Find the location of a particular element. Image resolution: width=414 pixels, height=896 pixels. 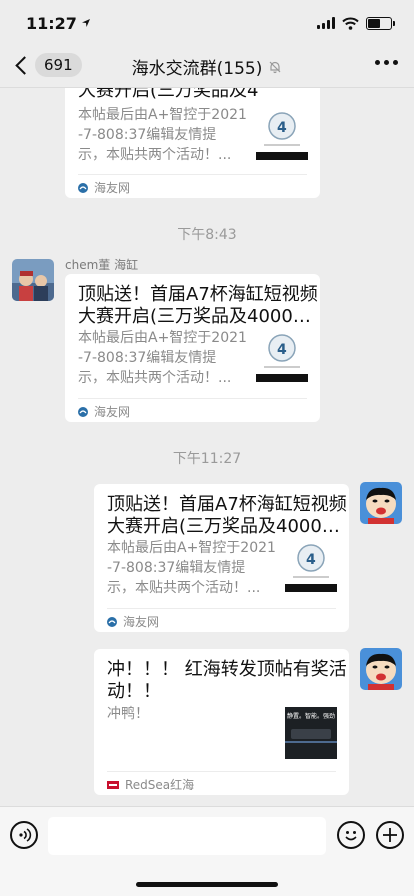

wifi-icon is located at coordinates (350, 23).